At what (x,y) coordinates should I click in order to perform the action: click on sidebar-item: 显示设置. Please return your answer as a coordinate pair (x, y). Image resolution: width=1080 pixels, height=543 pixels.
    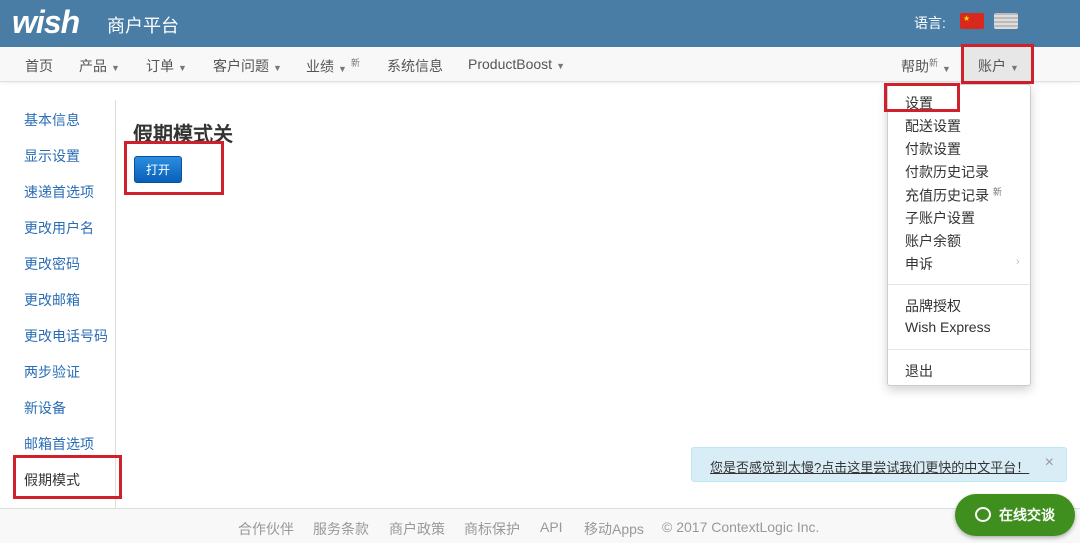
    Looking at the image, I should click on (52, 156).